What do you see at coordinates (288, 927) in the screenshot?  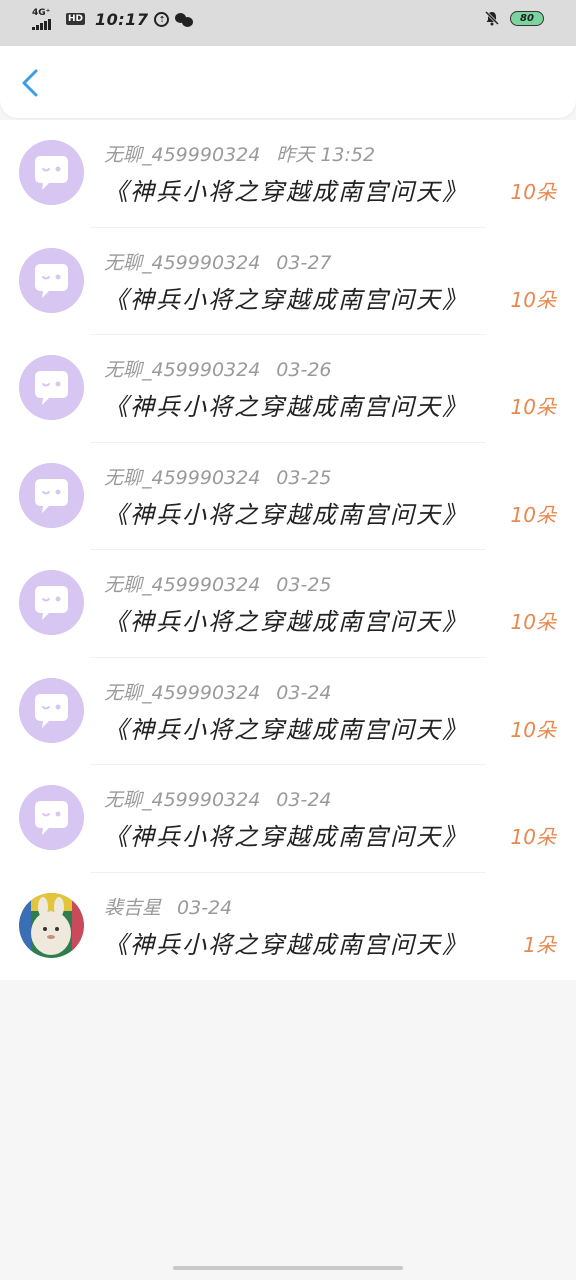 I see `message-row: 裴吉星 03-24 《神兵小将之穿越成南宫问天》 1朵` at bounding box center [288, 927].